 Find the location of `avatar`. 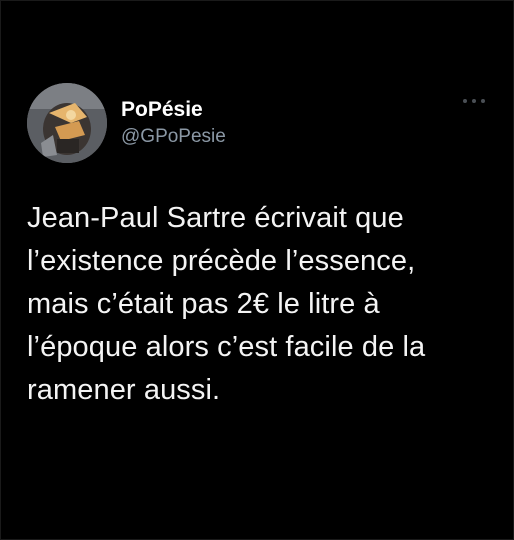

avatar is located at coordinates (67, 123).